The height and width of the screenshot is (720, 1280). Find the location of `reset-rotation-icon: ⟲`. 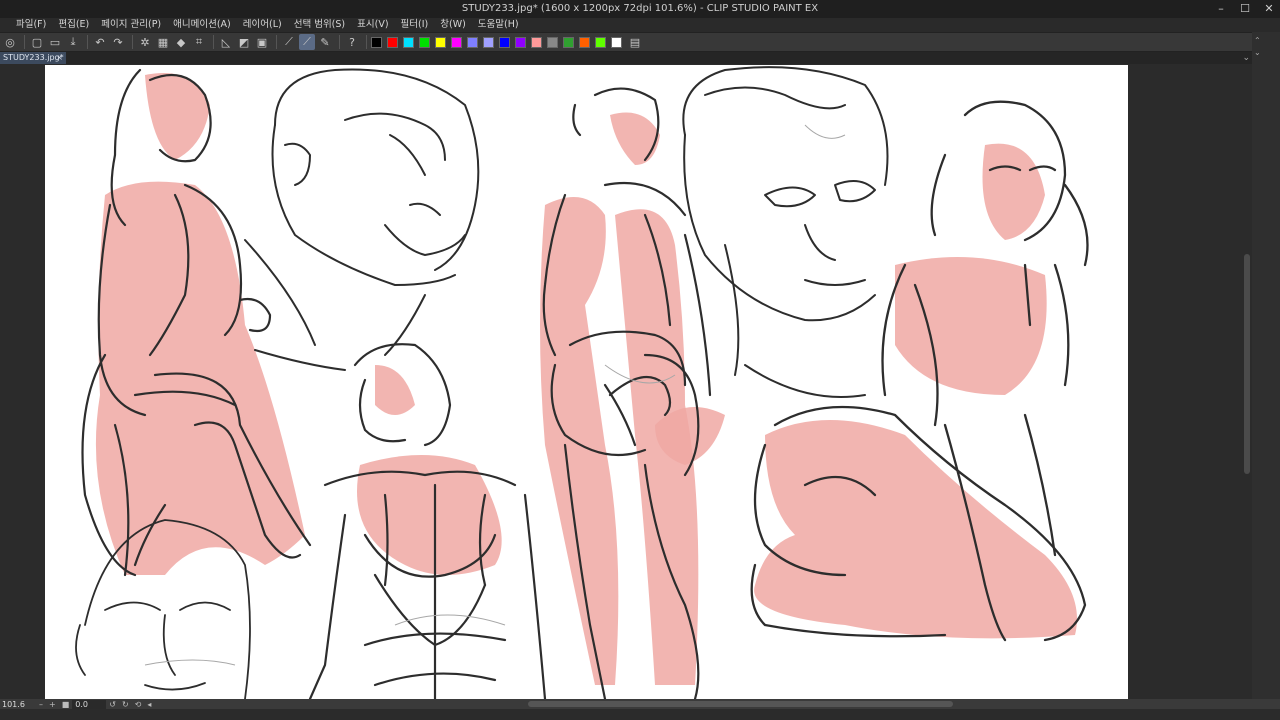

reset-rotation-icon: ⟲ is located at coordinates (138, 704).